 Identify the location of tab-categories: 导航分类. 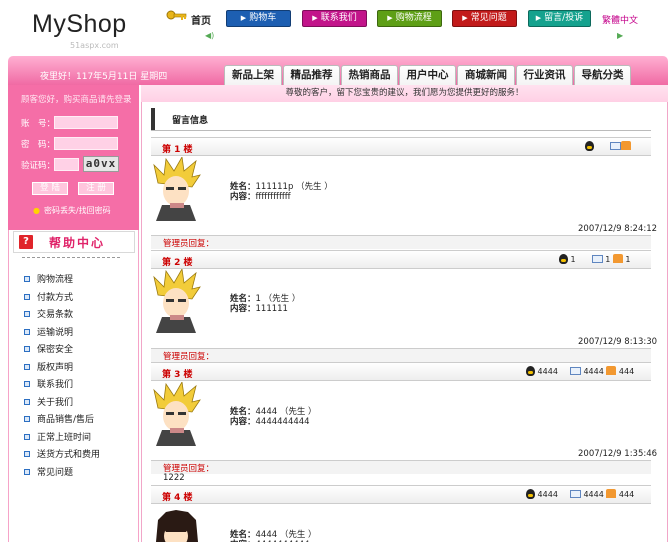
(602, 75).